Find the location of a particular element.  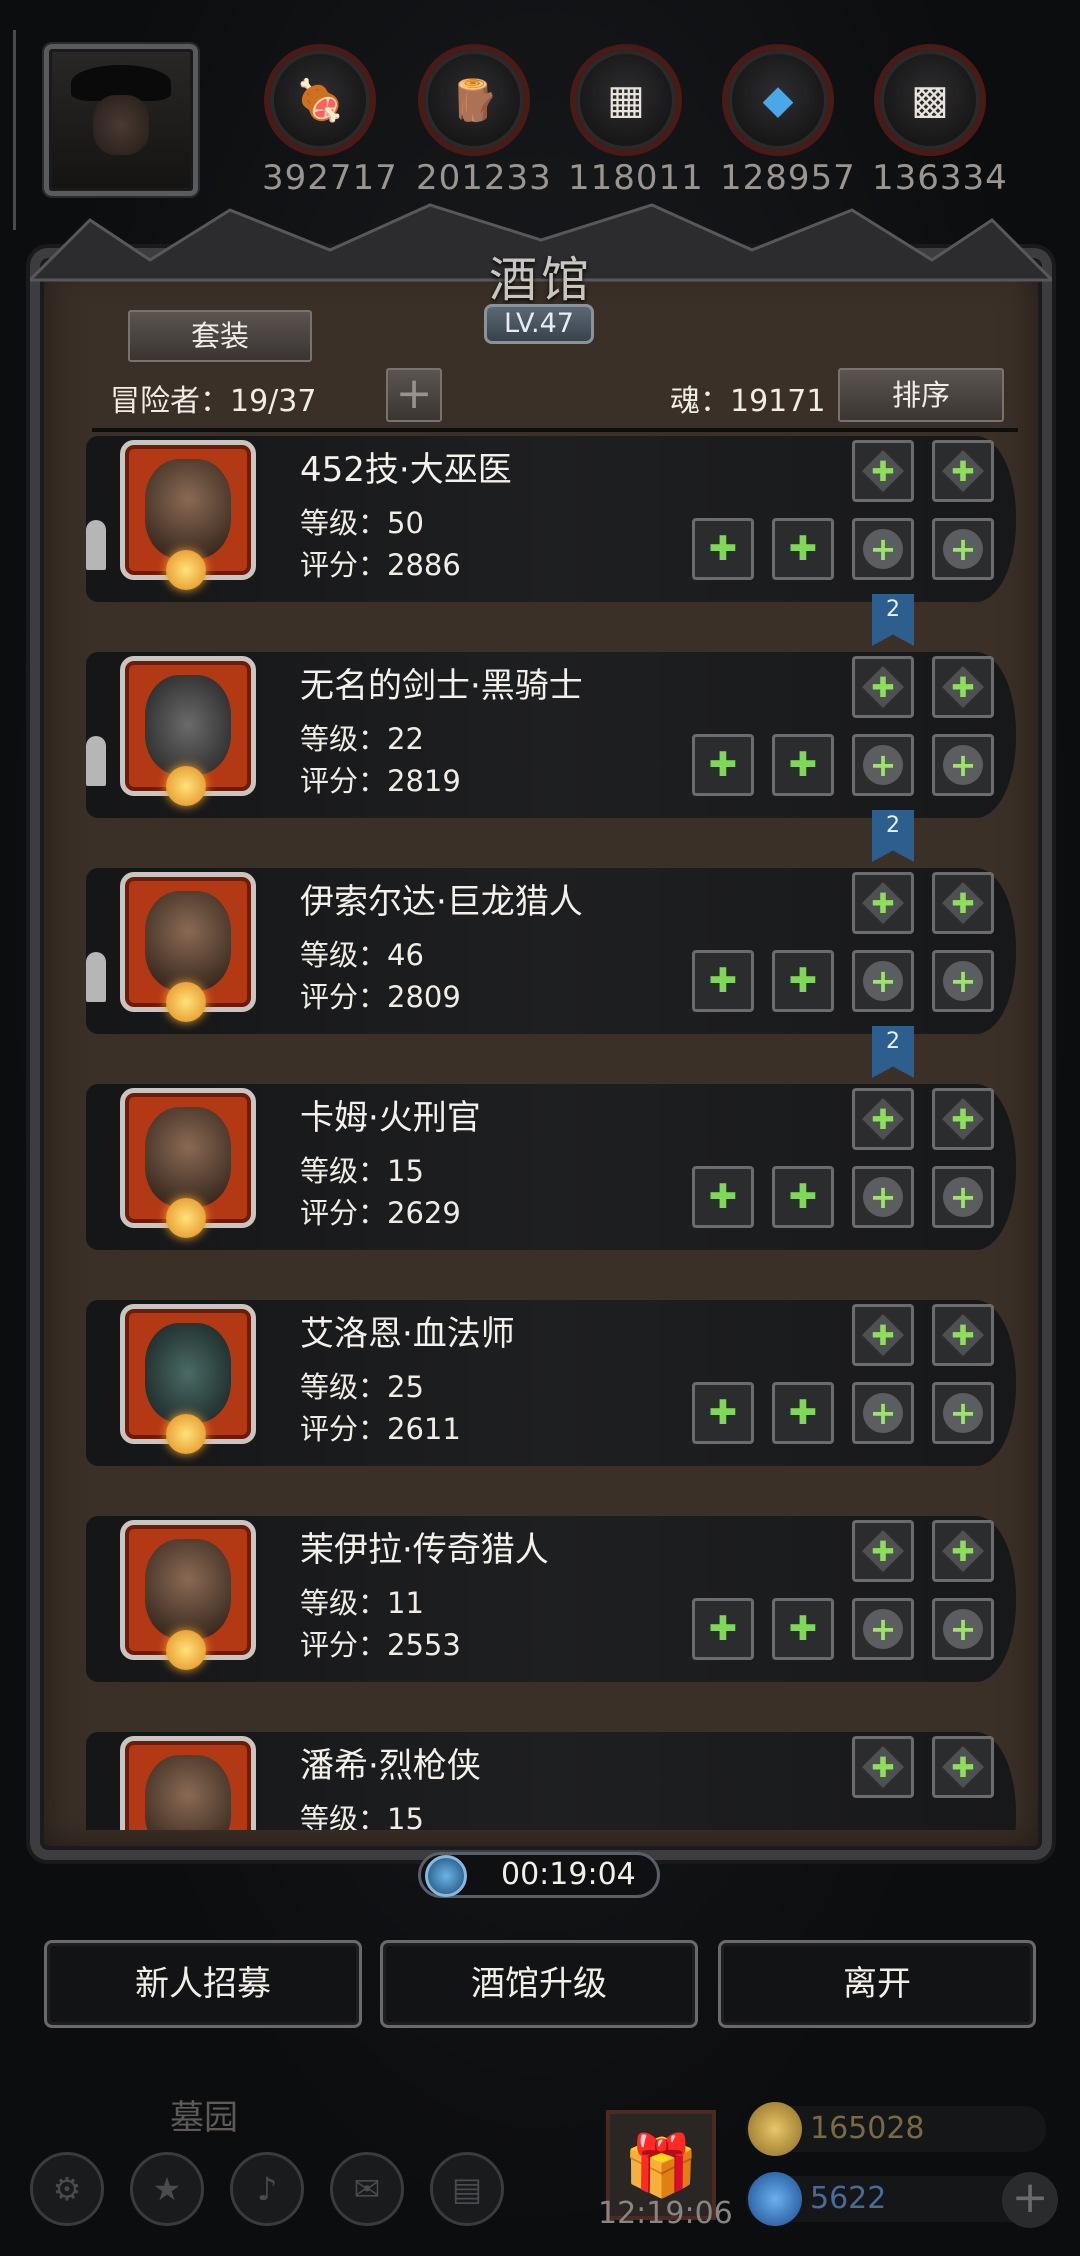

resource-iron: ▦ 118011 is located at coordinates (635, 121).